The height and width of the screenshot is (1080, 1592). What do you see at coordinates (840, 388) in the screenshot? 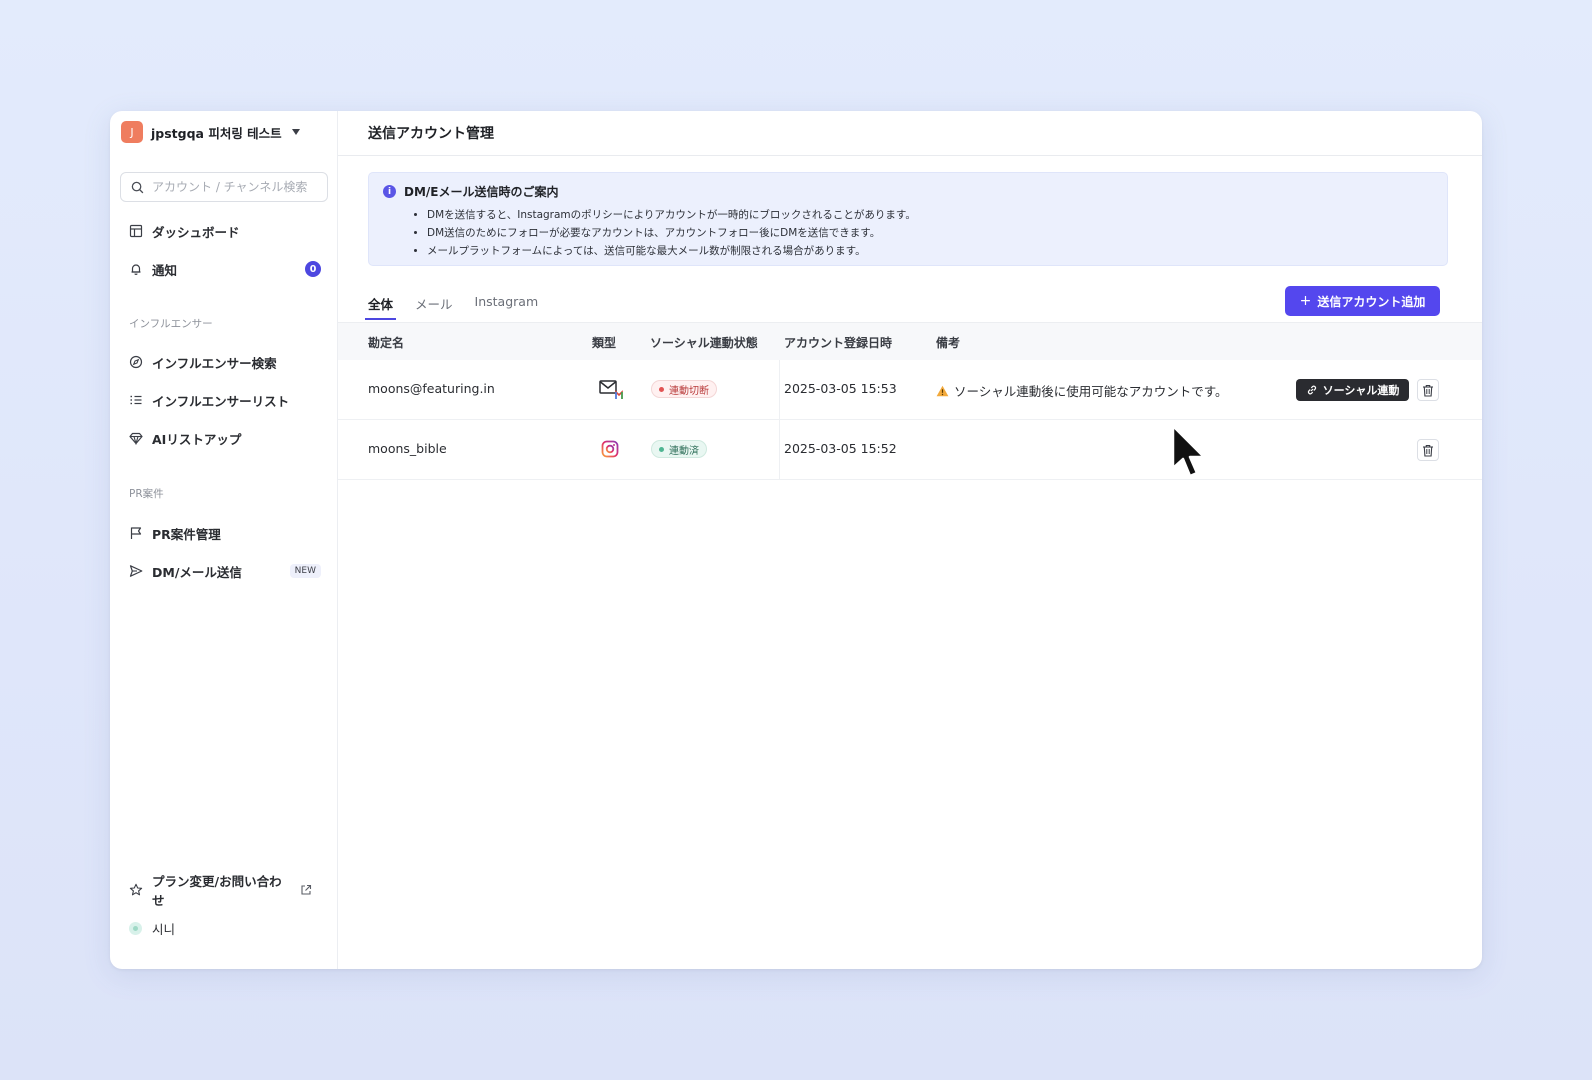
I see `registered-datetime: 2025-03-05 15:53` at bounding box center [840, 388].